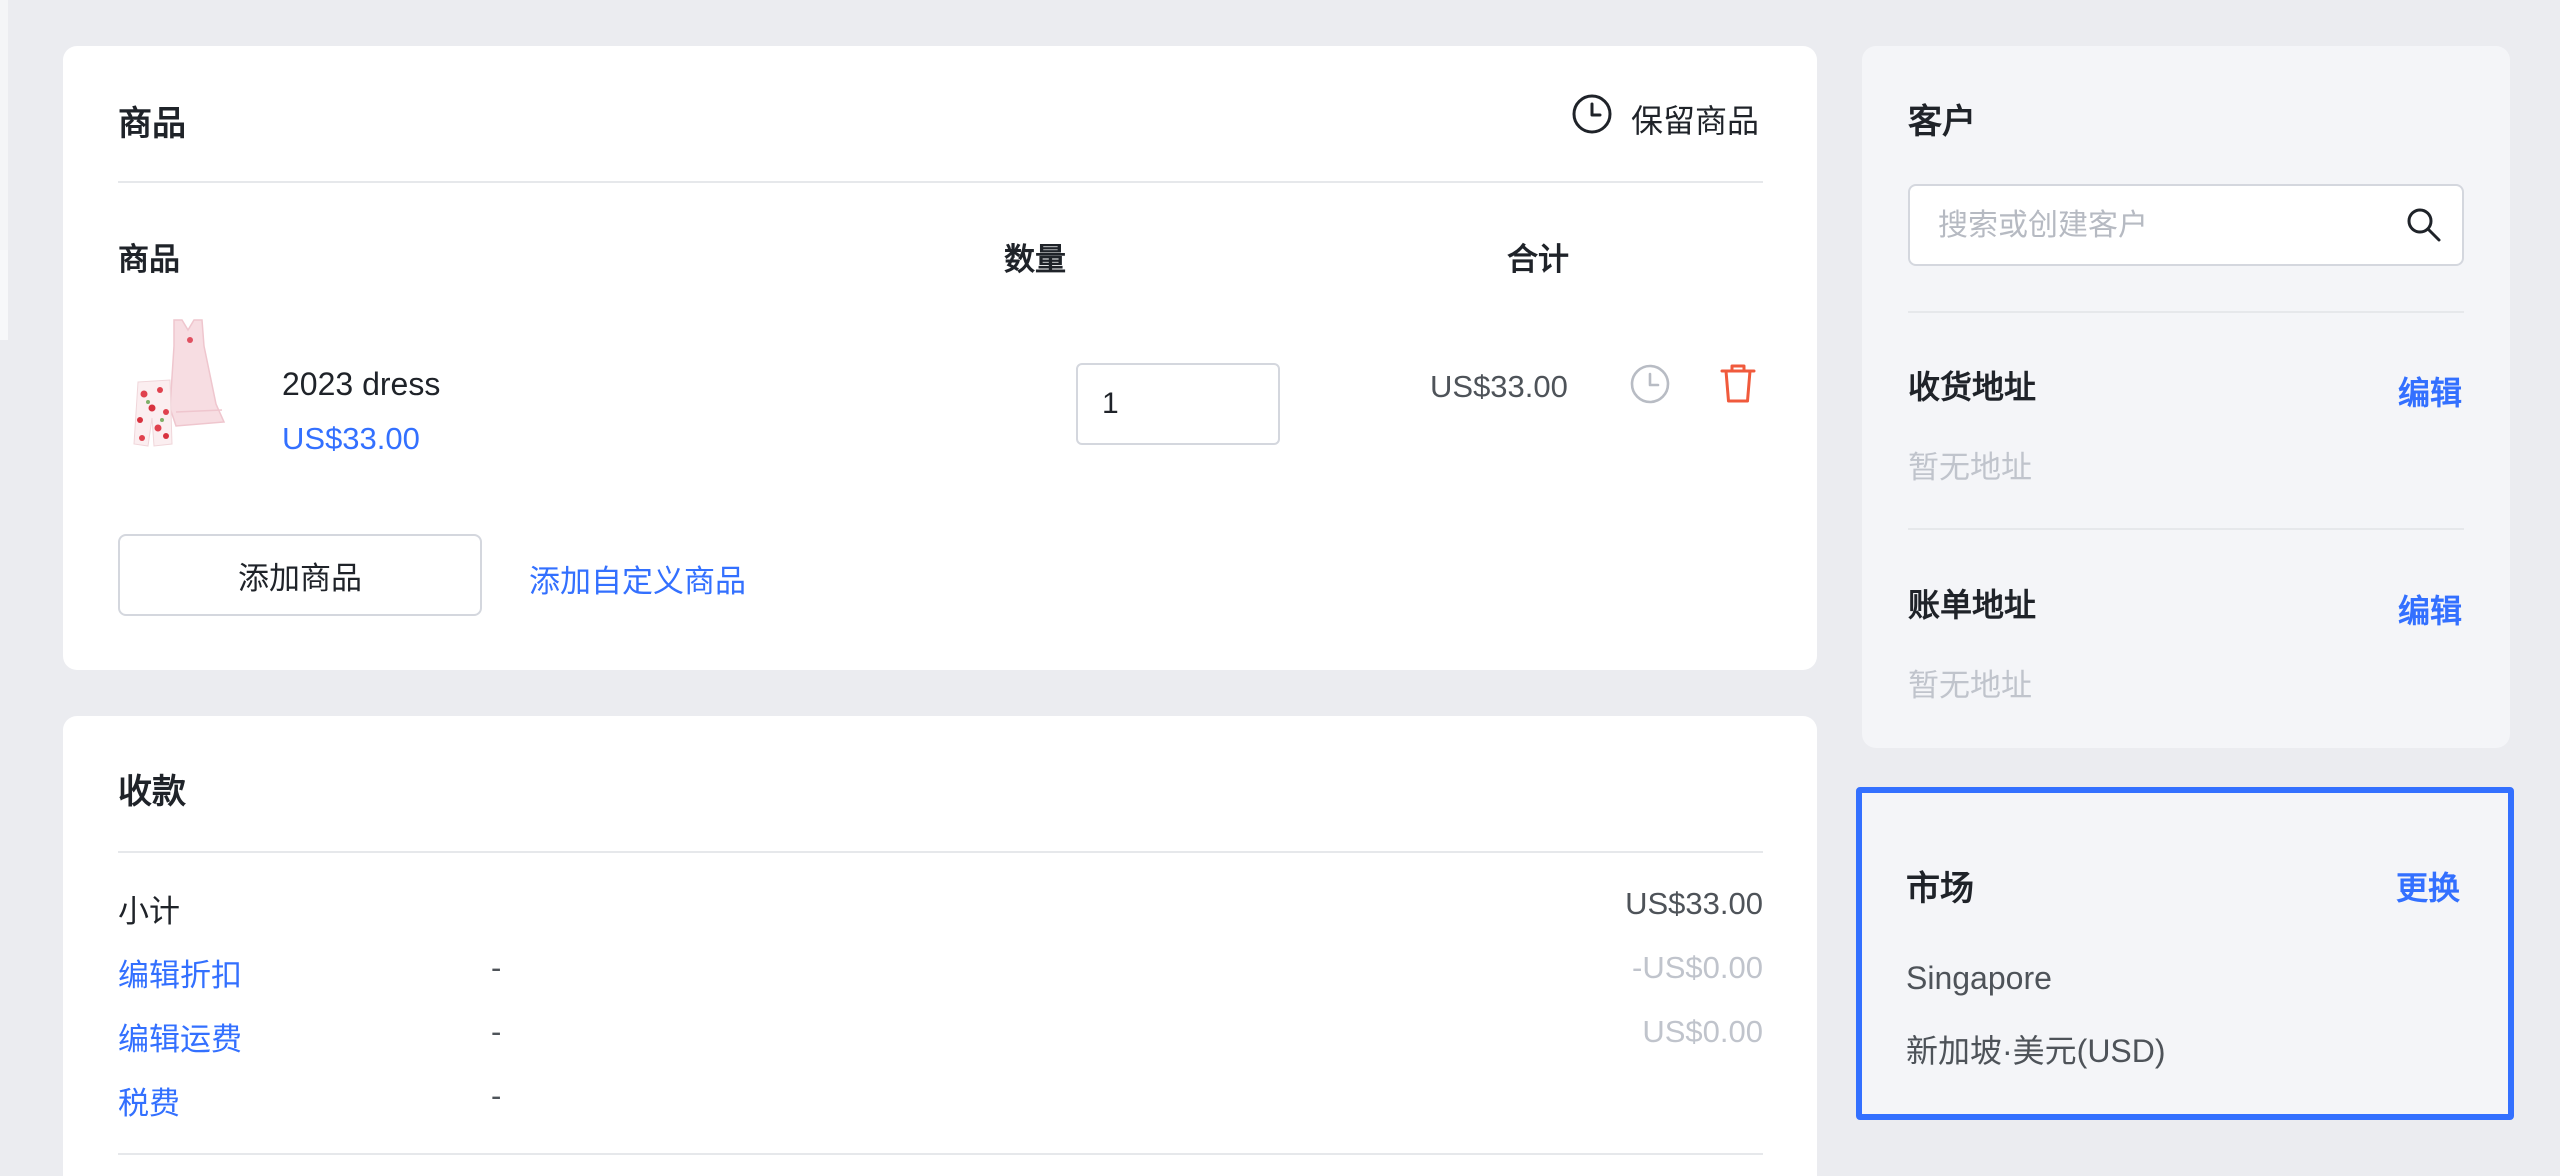 Image resolution: width=2560 pixels, height=1176 pixels. Describe the element at coordinates (180, 1036) in the screenshot. I see `edit-shipping-link: 编辑运费` at that location.